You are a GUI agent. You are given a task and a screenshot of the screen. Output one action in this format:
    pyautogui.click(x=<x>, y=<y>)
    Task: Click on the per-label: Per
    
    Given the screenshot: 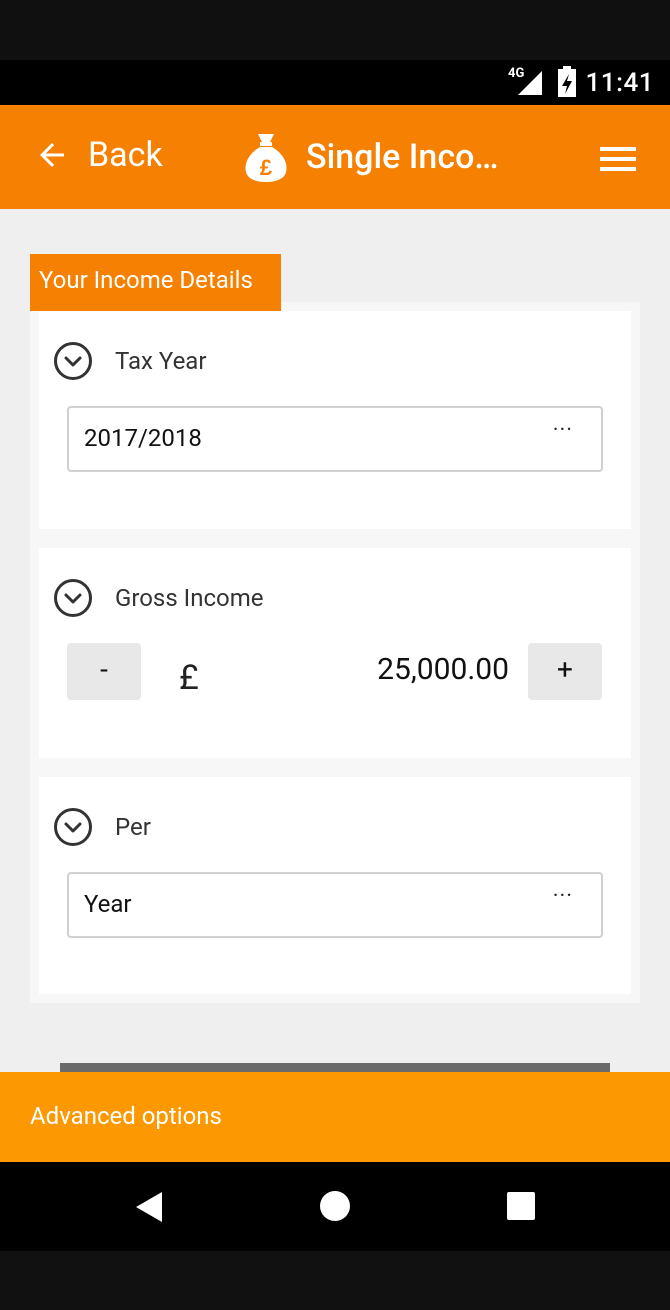 What is the action you would take?
    pyautogui.click(x=133, y=827)
    